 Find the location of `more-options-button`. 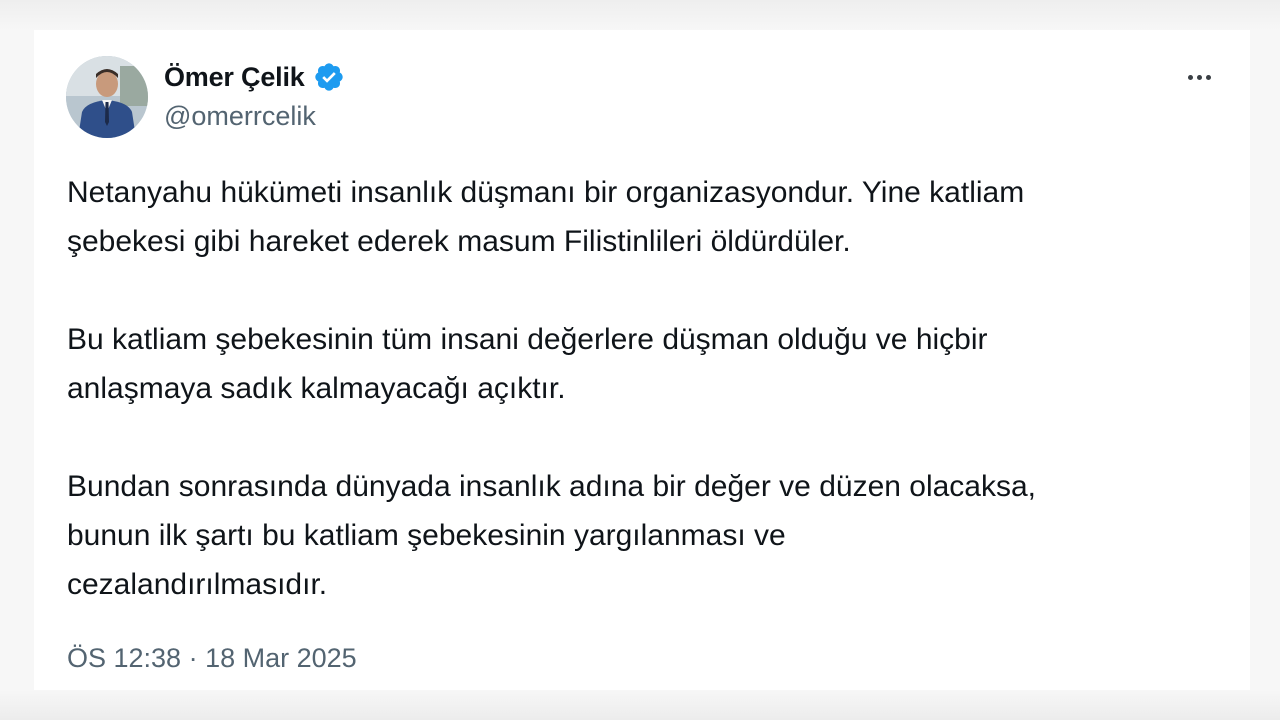

more-options-button is located at coordinates (1199, 77).